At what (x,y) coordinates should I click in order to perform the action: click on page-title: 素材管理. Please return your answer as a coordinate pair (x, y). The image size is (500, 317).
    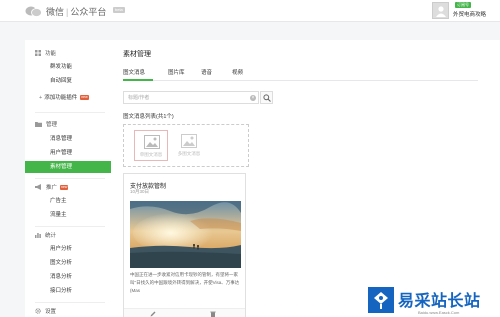
    Looking at the image, I should click on (137, 54).